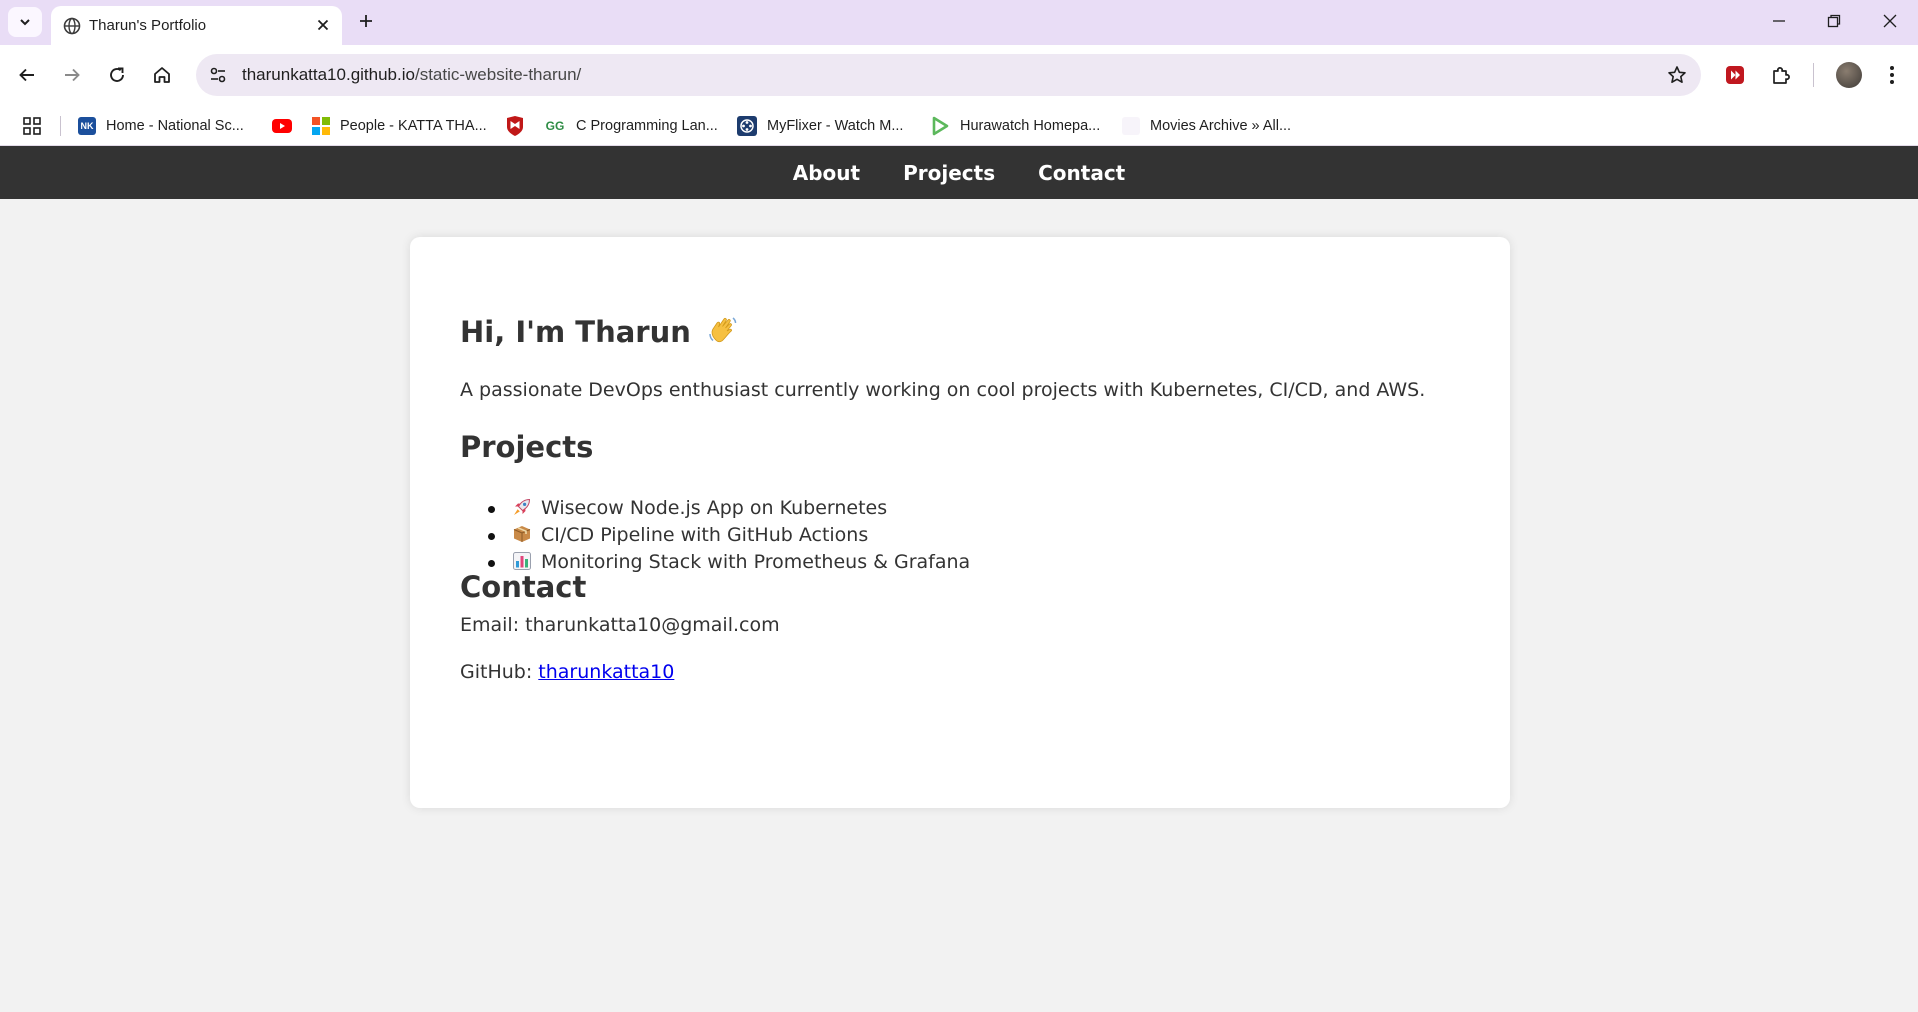 The width and height of the screenshot is (1918, 1012). What do you see at coordinates (493, 625) in the screenshot?
I see `email-label: Email:` at bounding box center [493, 625].